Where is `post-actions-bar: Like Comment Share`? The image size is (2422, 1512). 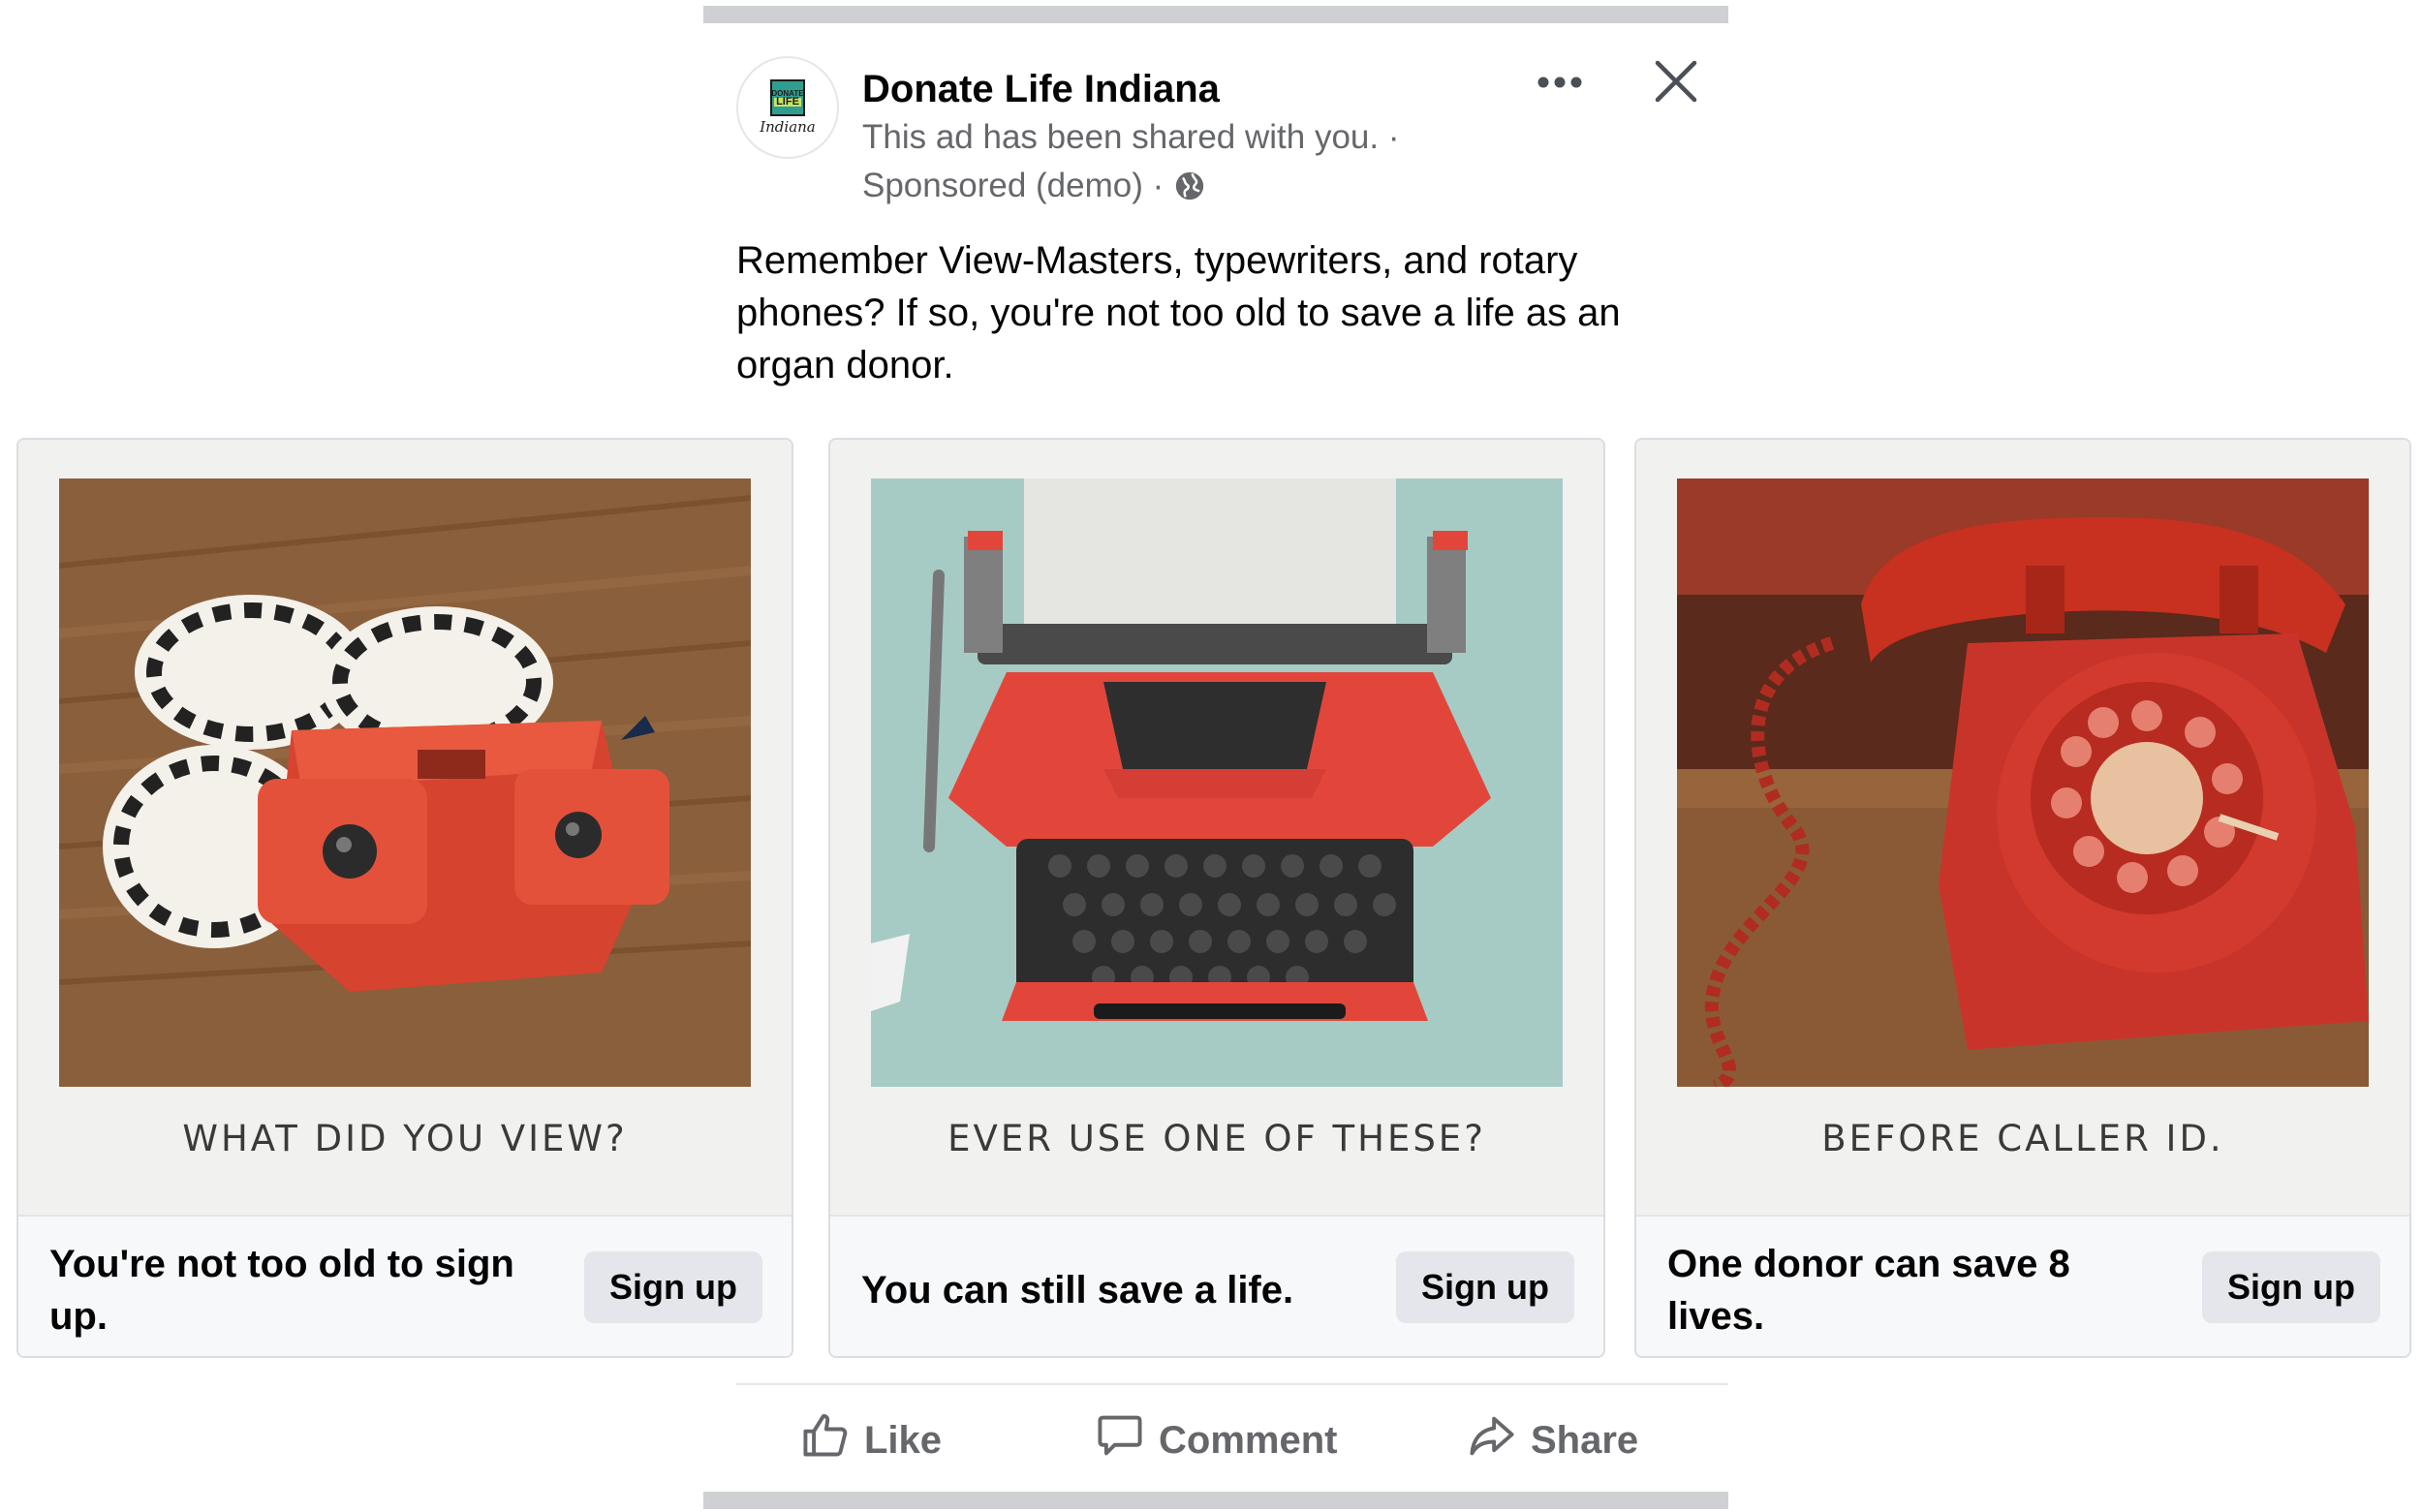 post-actions-bar: Like Comment Share is located at coordinates (1232, 1440).